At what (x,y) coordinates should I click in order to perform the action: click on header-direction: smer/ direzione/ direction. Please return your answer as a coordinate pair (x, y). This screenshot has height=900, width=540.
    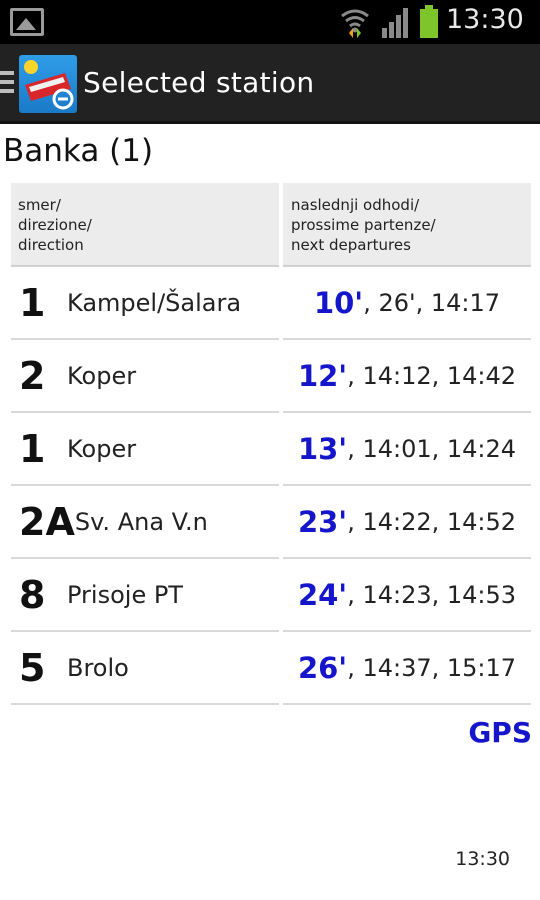
    Looking at the image, I should click on (145, 225).